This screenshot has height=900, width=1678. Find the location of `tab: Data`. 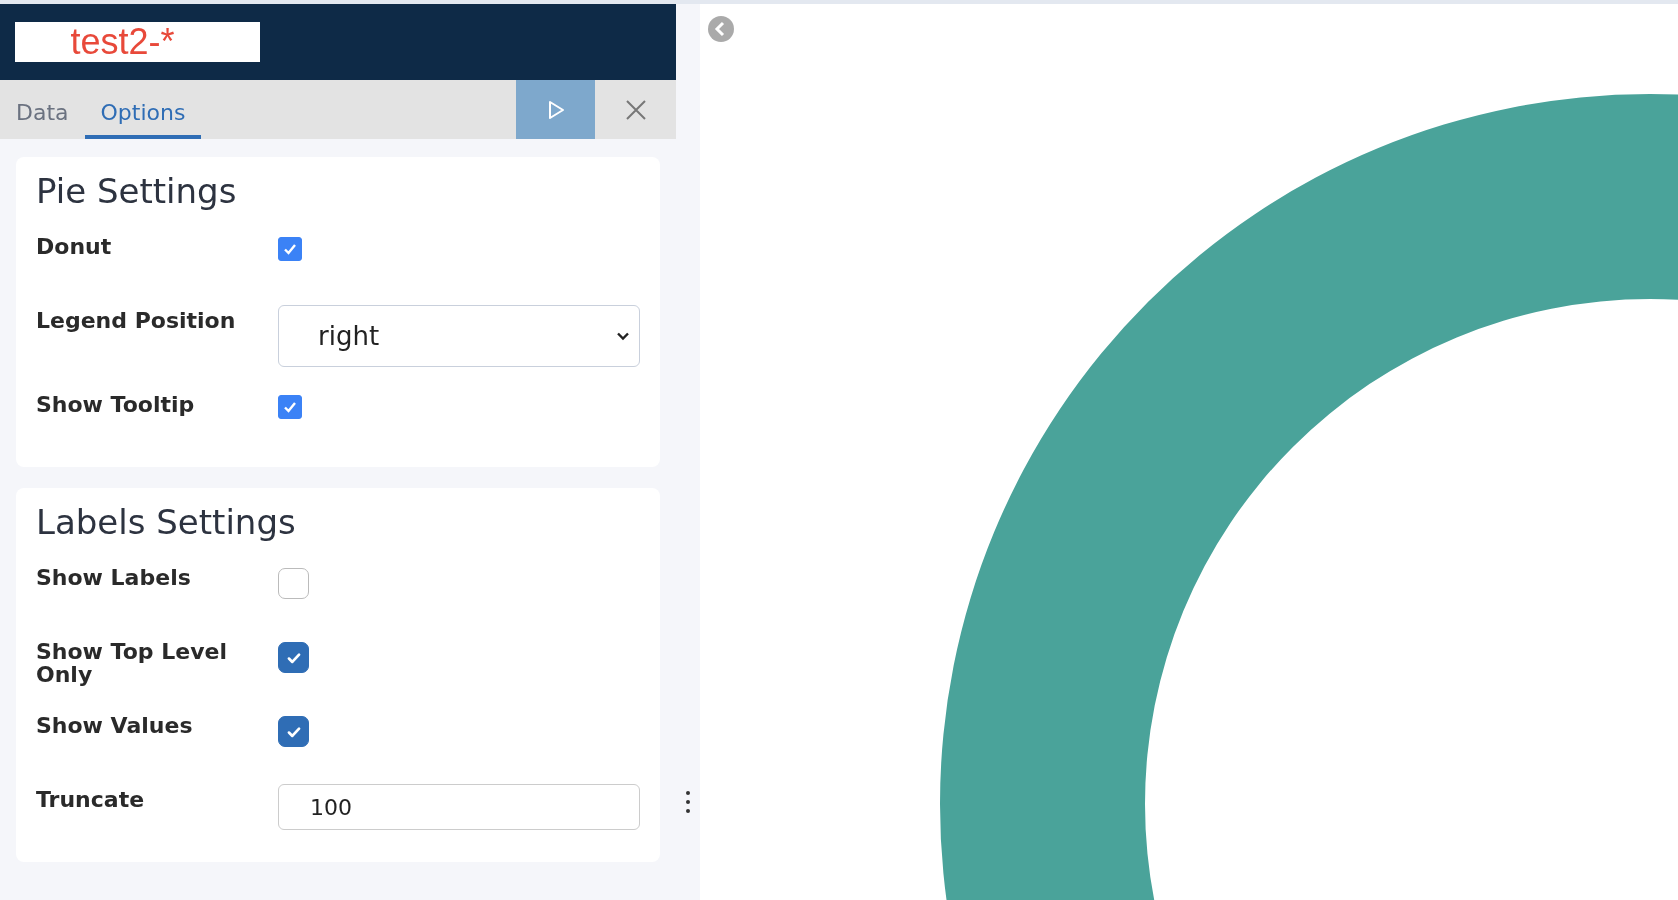

tab: Data is located at coordinates (42, 109).